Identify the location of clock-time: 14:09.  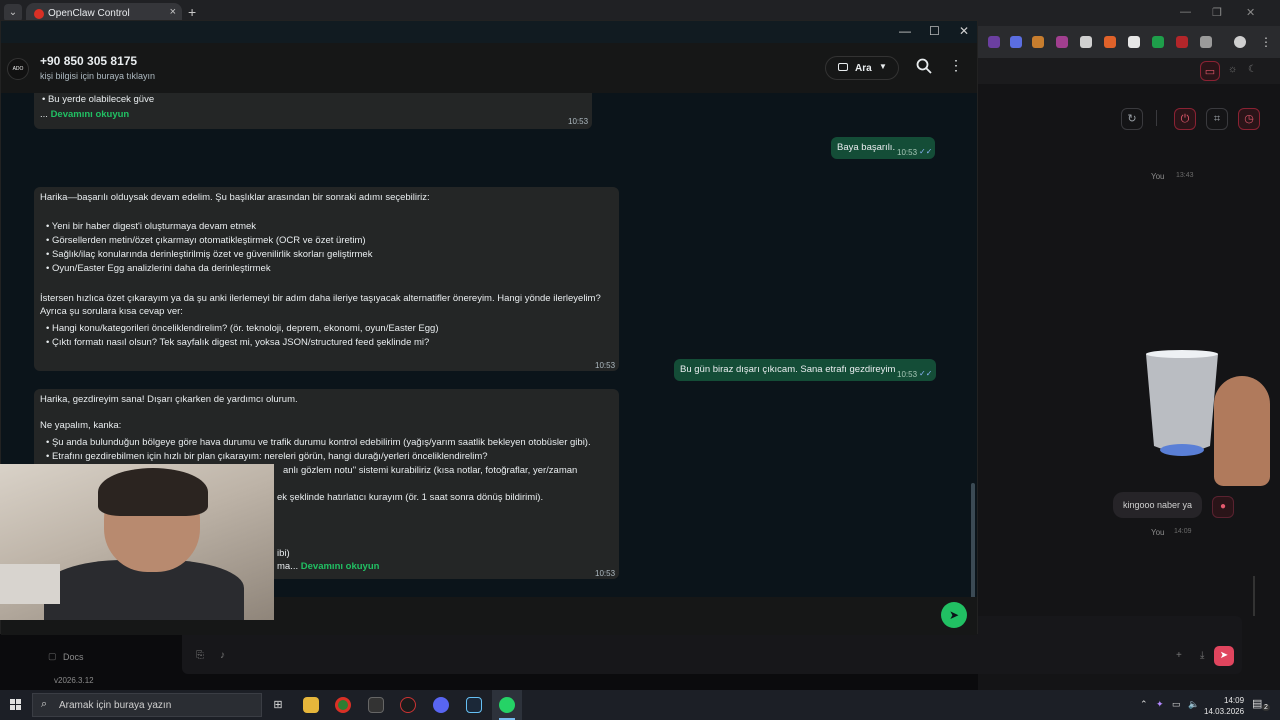
(1234, 700).